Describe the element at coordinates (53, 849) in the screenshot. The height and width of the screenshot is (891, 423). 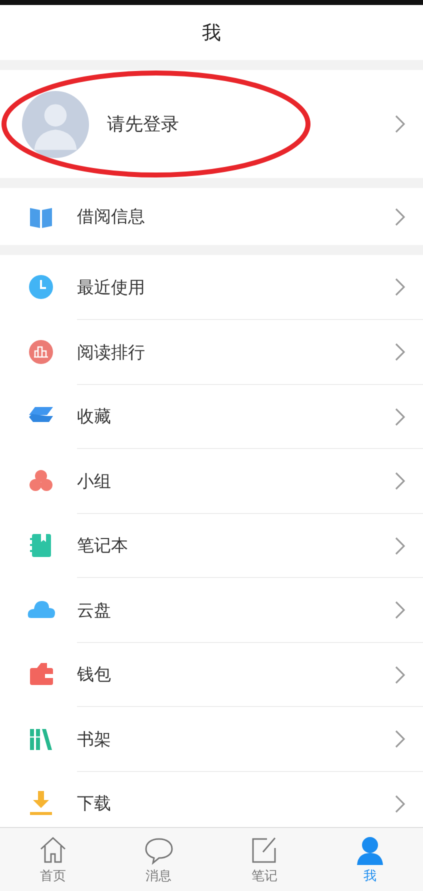
I see `home-icon` at that location.